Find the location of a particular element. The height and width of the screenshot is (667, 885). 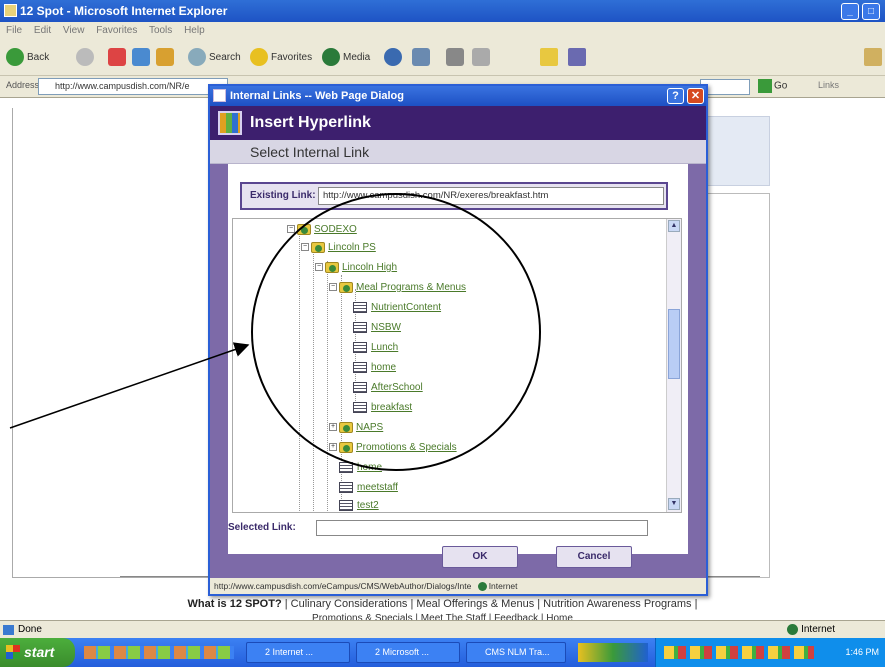

tree-node-label: SODEXO is located at coordinates (335, 229).